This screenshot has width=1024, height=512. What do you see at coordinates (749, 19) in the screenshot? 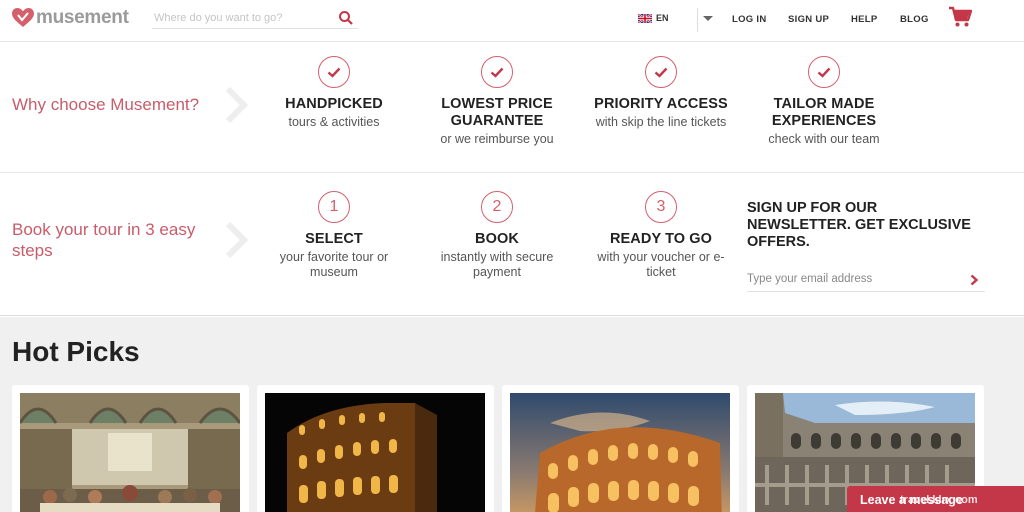
I see `nav-login: LOG IN` at bounding box center [749, 19].